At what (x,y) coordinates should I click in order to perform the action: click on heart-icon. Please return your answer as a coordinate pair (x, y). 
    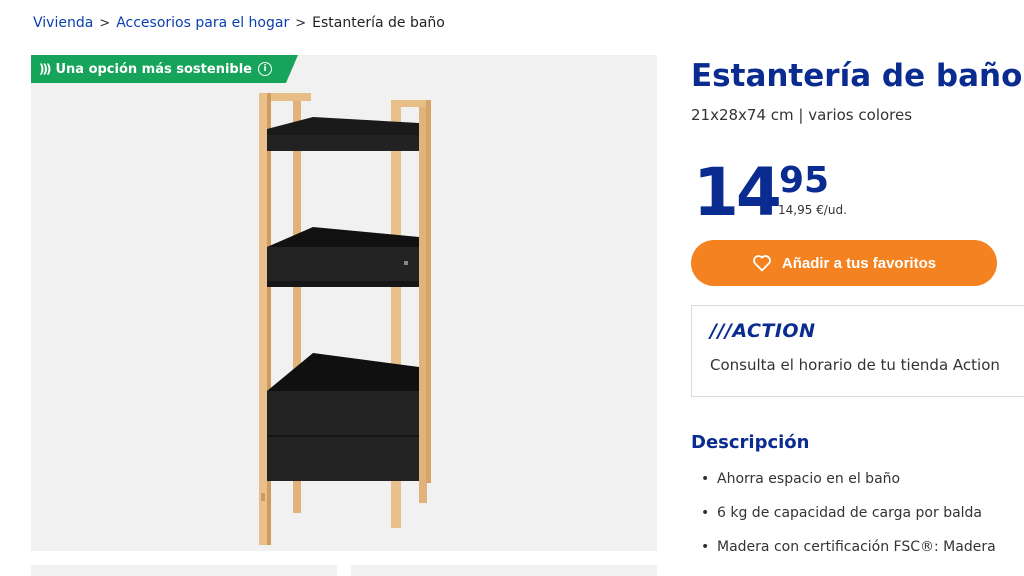
    Looking at the image, I should click on (762, 263).